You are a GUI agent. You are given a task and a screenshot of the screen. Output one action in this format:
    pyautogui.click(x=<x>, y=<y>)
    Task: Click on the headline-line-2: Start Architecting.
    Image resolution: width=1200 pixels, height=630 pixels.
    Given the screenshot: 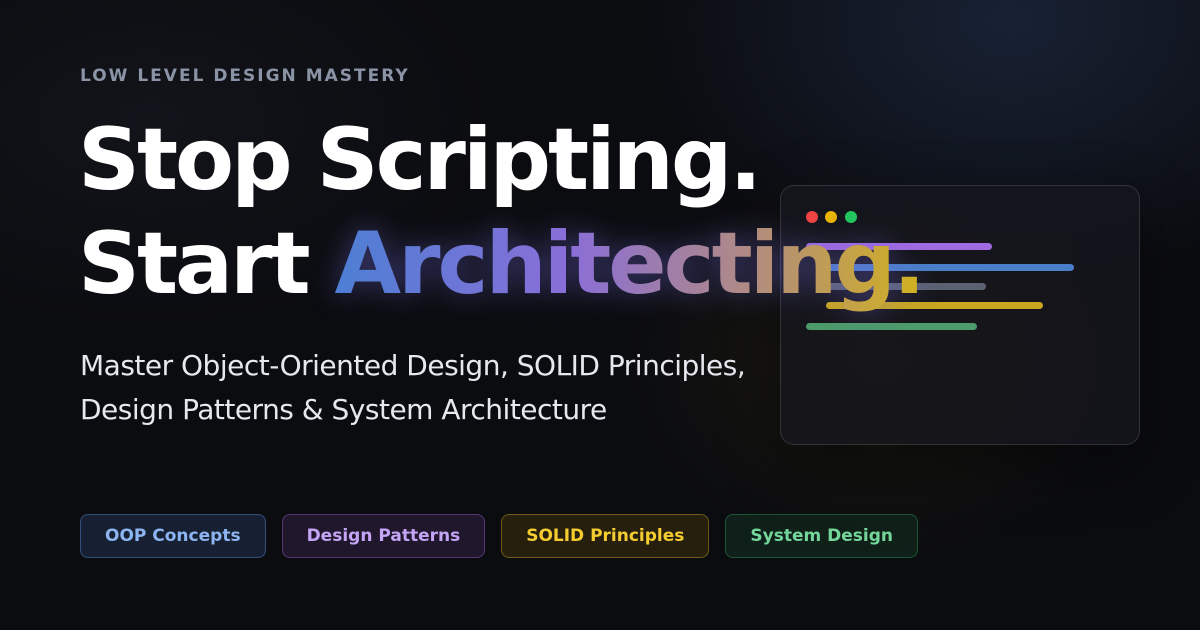 What is the action you would take?
    pyautogui.click(x=502, y=264)
    